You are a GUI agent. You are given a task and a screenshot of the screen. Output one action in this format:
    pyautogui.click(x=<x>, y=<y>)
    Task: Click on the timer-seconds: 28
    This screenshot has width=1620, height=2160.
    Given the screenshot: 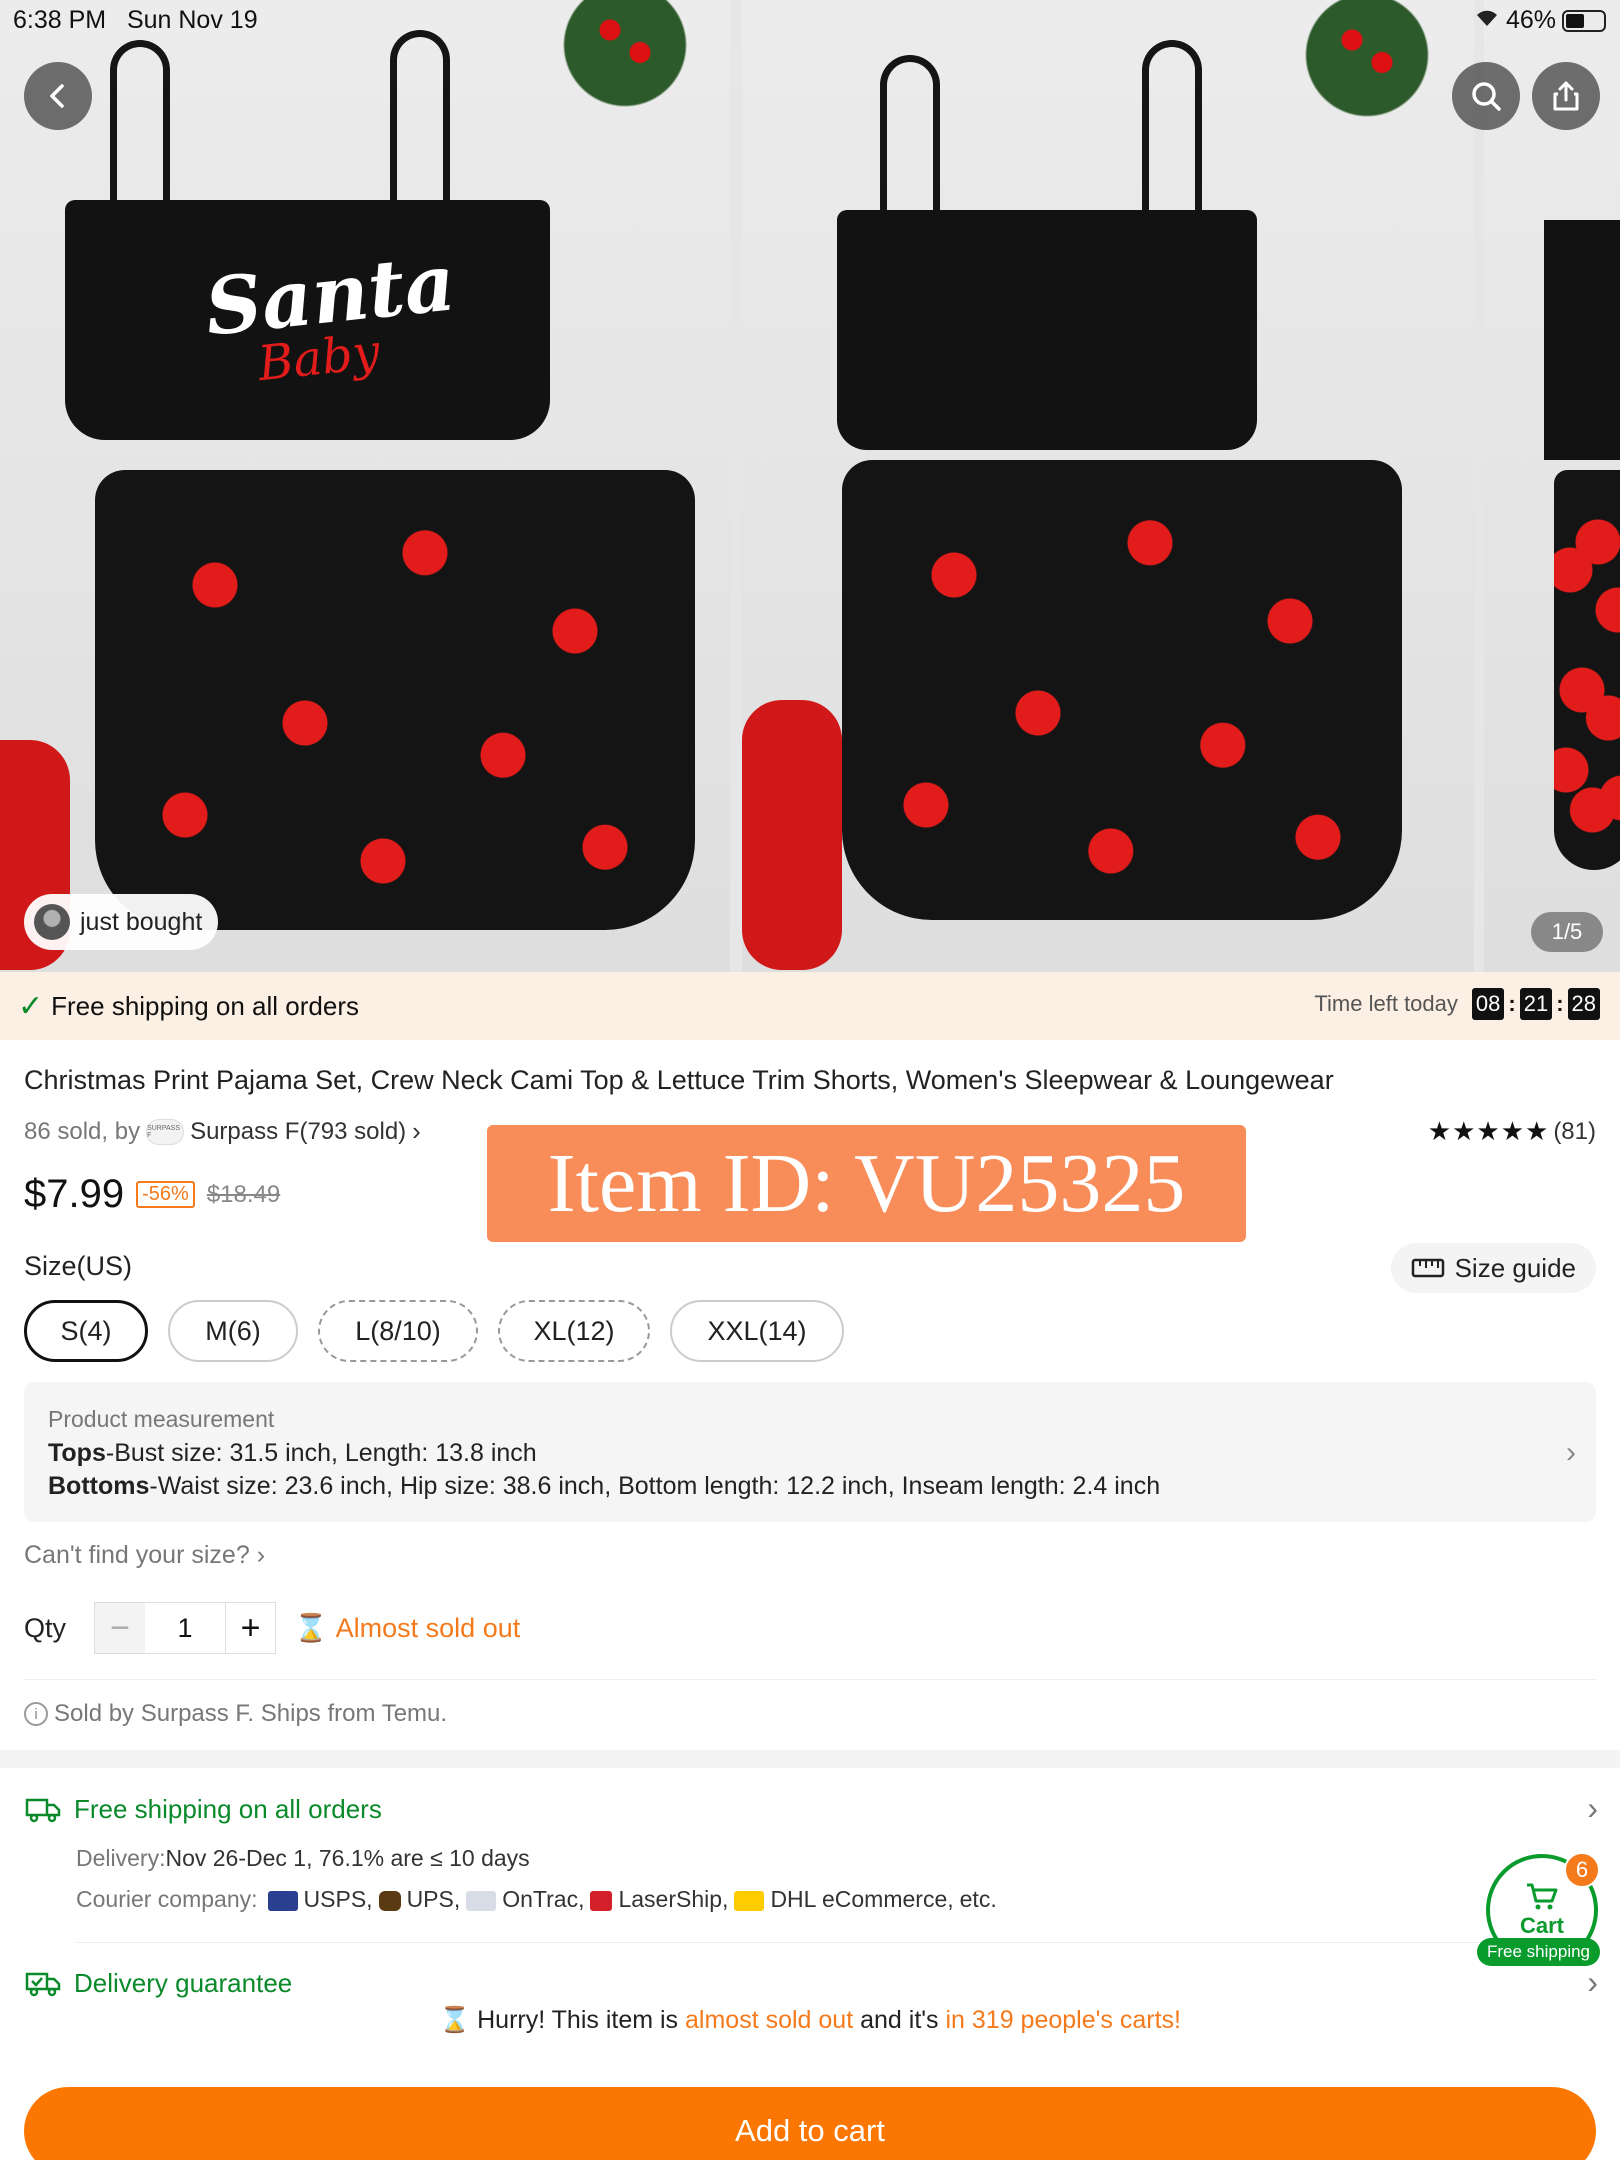 What is the action you would take?
    pyautogui.click(x=1583, y=1004)
    